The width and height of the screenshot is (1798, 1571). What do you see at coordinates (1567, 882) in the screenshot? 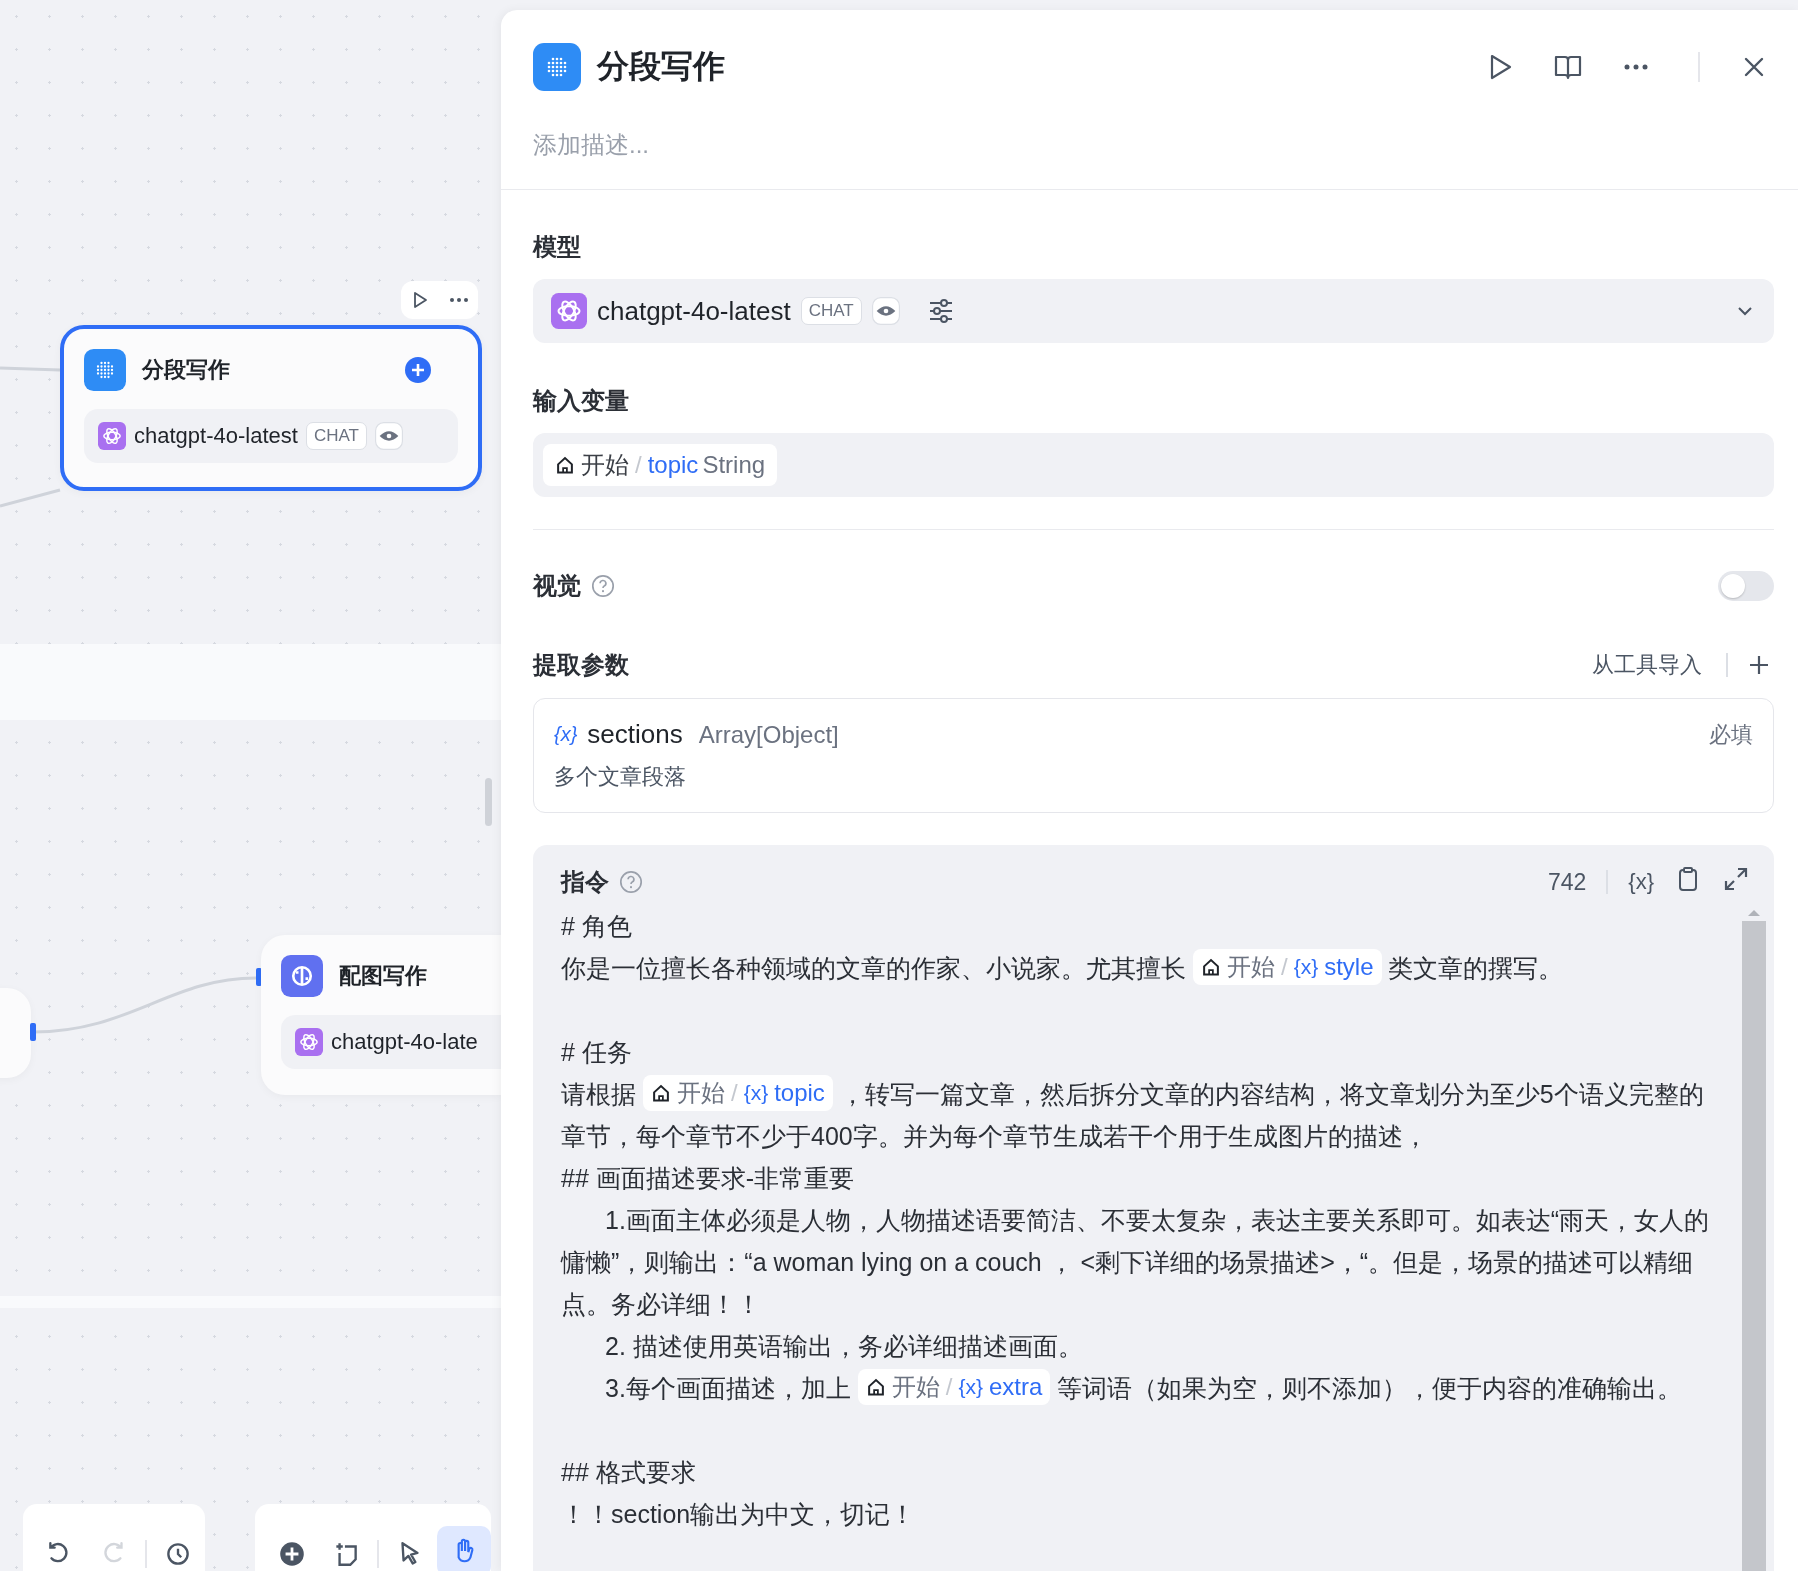
I see `character-count: 742` at bounding box center [1567, 882].